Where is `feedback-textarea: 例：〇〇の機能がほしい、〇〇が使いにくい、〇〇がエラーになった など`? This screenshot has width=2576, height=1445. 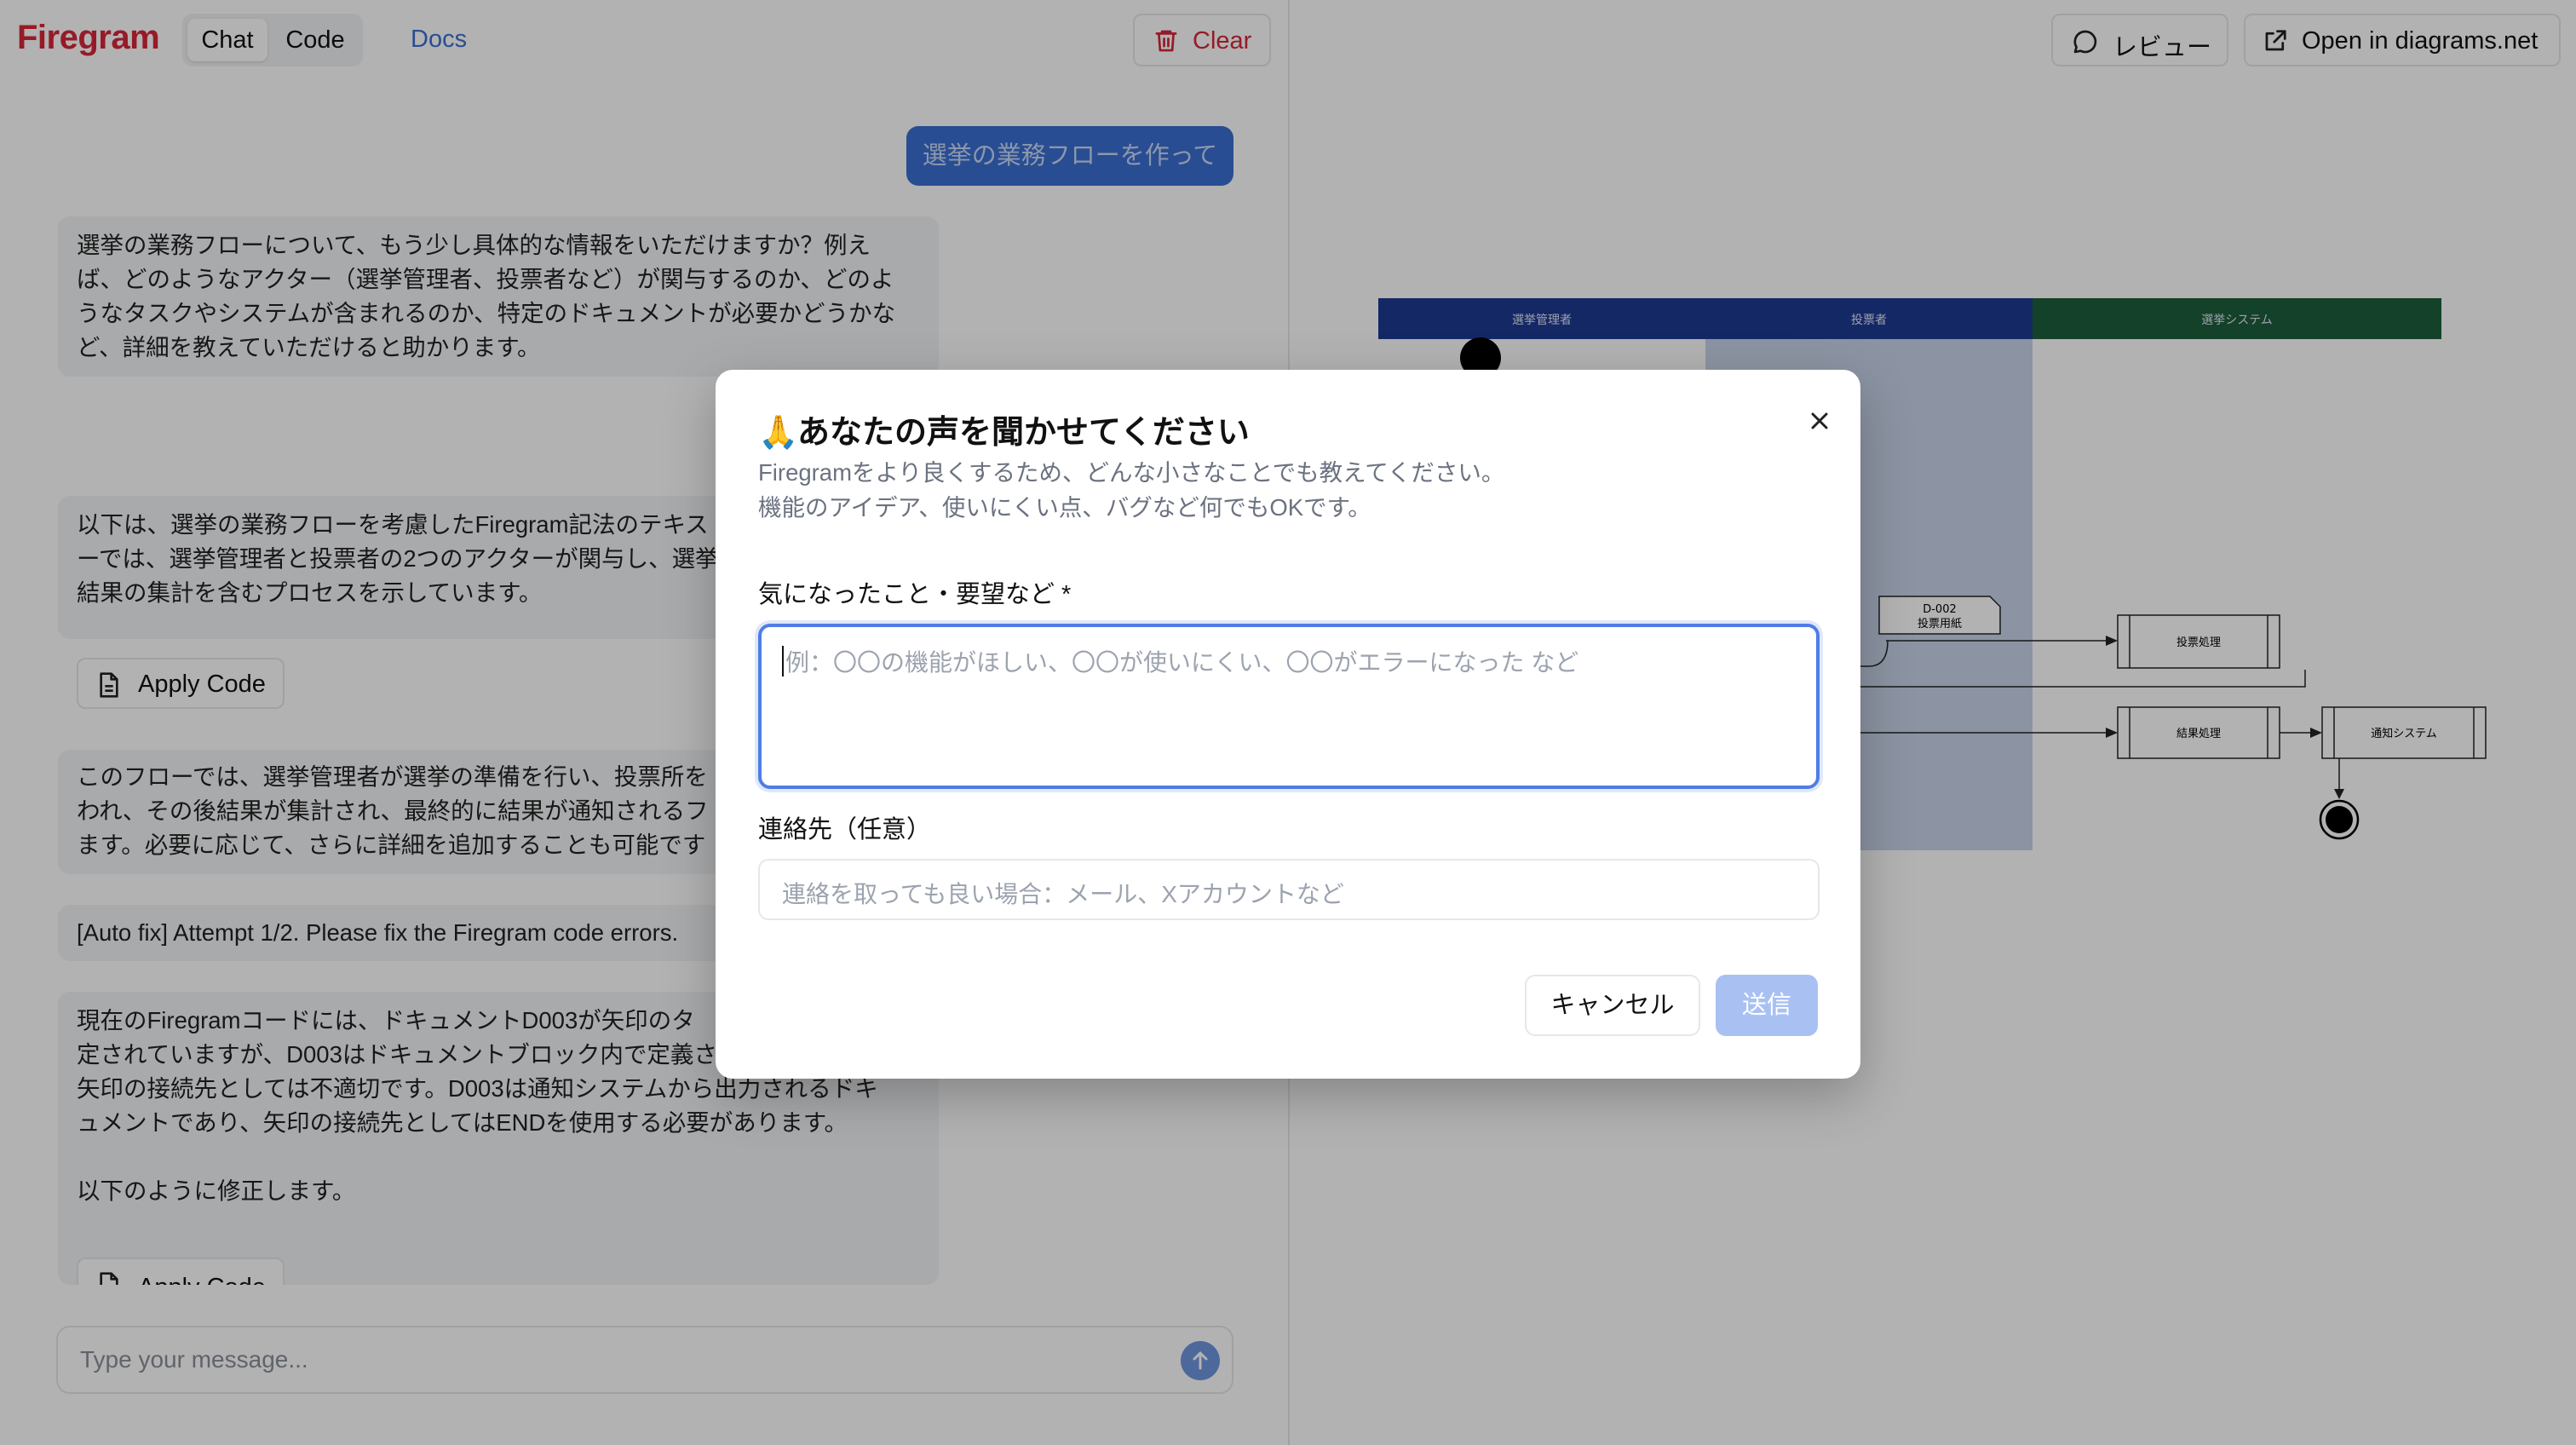
feedback-textarea: 例：〇〇の機能がほしい、〇〇が使いにくい、〇〇がエラーになった など is located at coordinates (1289, 707).